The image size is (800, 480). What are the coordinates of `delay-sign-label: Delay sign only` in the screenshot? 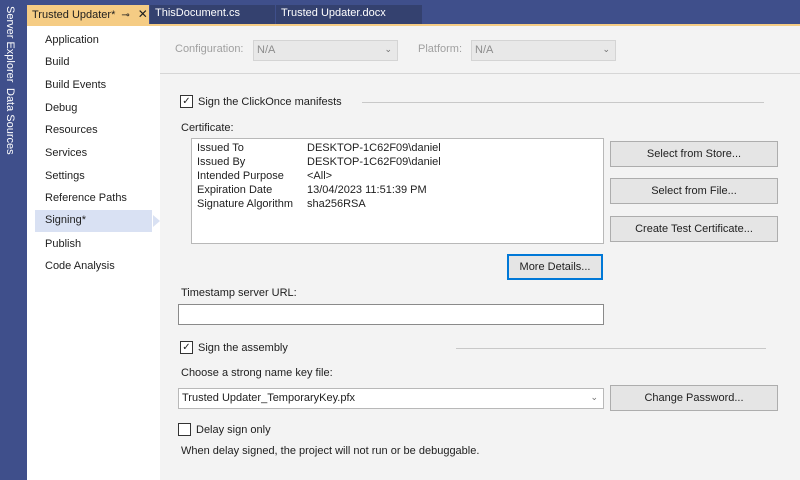 It's located at (233, 430).